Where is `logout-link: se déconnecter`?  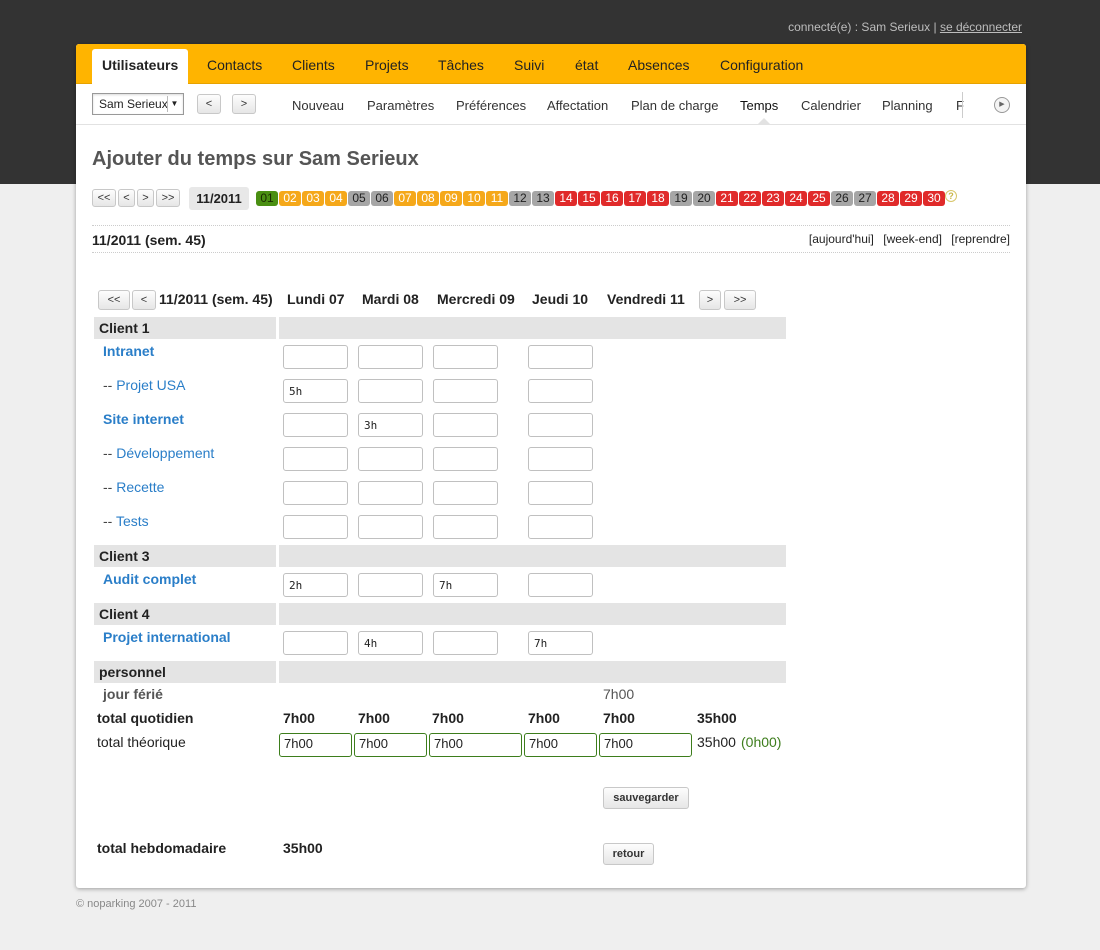 logout-link: se déconnecter is located at coordinates (981, 27).